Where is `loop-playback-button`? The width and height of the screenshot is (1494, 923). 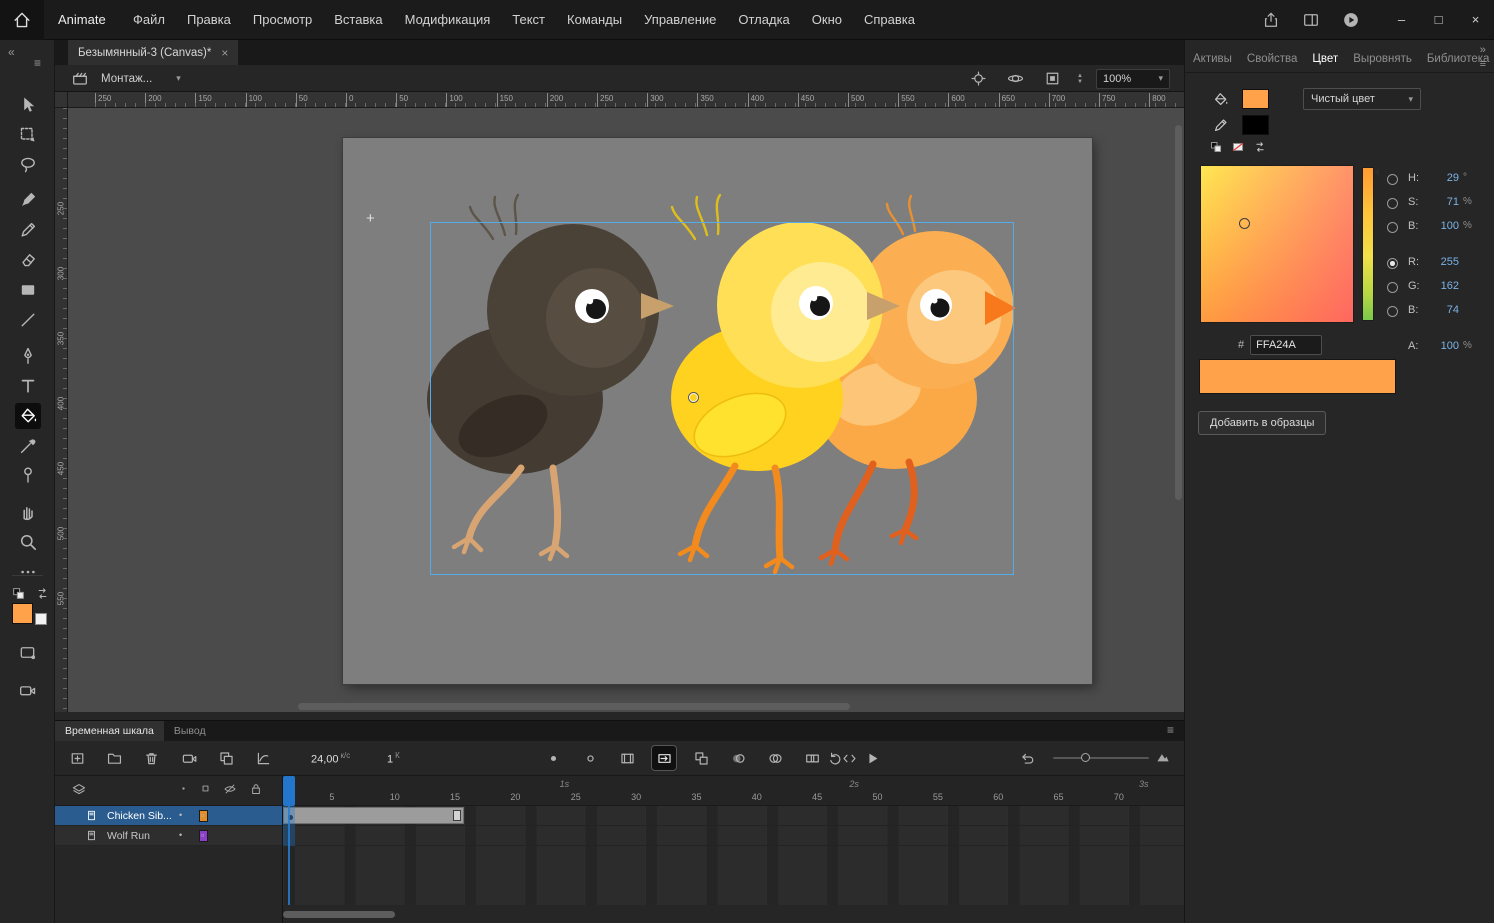 loop-playback-button is located at coordinates (835, 758).